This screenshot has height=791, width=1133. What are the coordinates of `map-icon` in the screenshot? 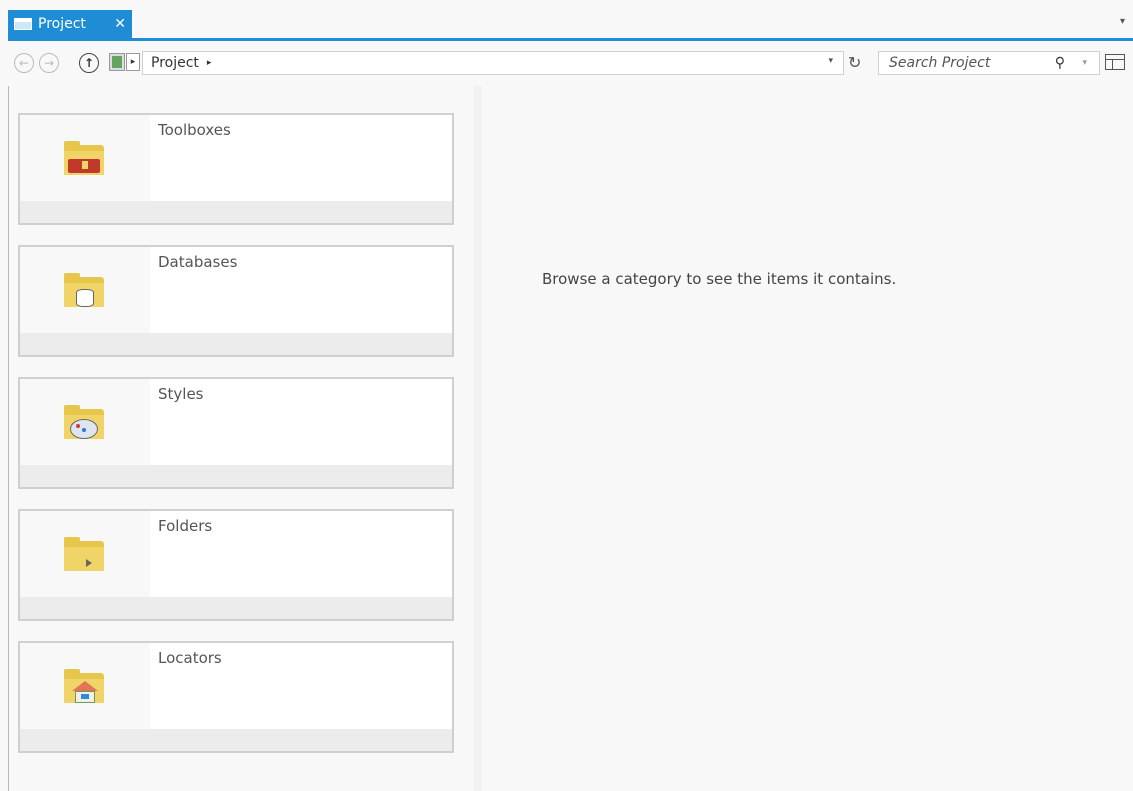 It's located at (117, 62).